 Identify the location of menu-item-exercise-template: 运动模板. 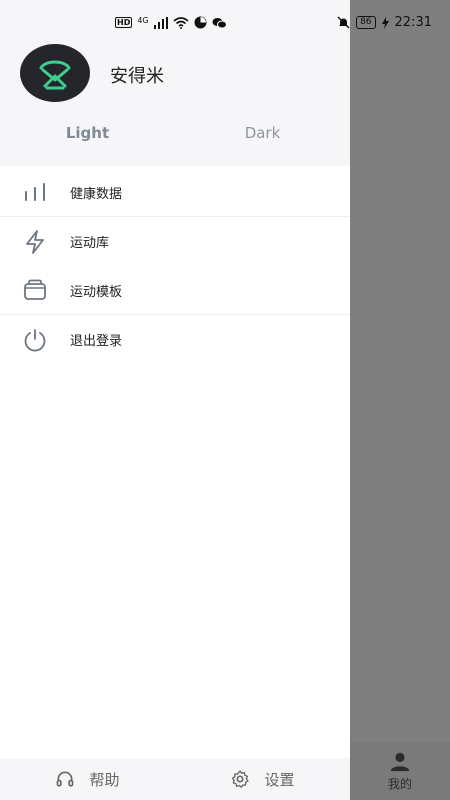
(175, 290).